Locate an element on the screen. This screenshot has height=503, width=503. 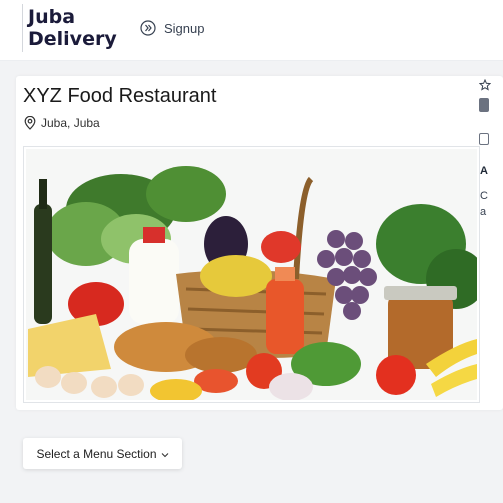
rating-badge is located at coordinates (484, 105).